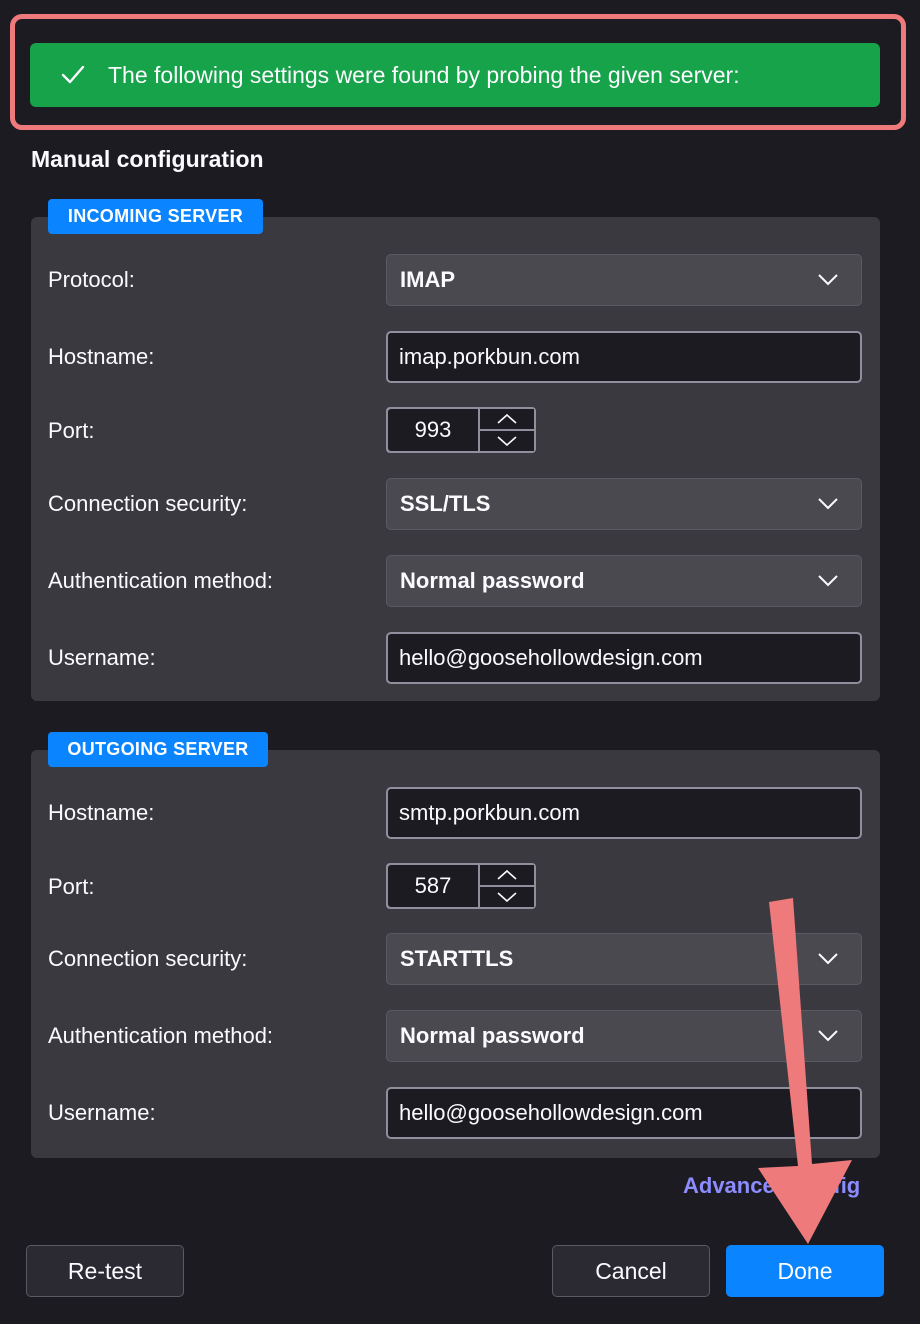 The height and width of the screenshot is (1324, 920). What do you see at coordinates (624, 959) in the screenshot?
I see `outgoing-security-select: STARTTLS` at bounding box center [624, 959].